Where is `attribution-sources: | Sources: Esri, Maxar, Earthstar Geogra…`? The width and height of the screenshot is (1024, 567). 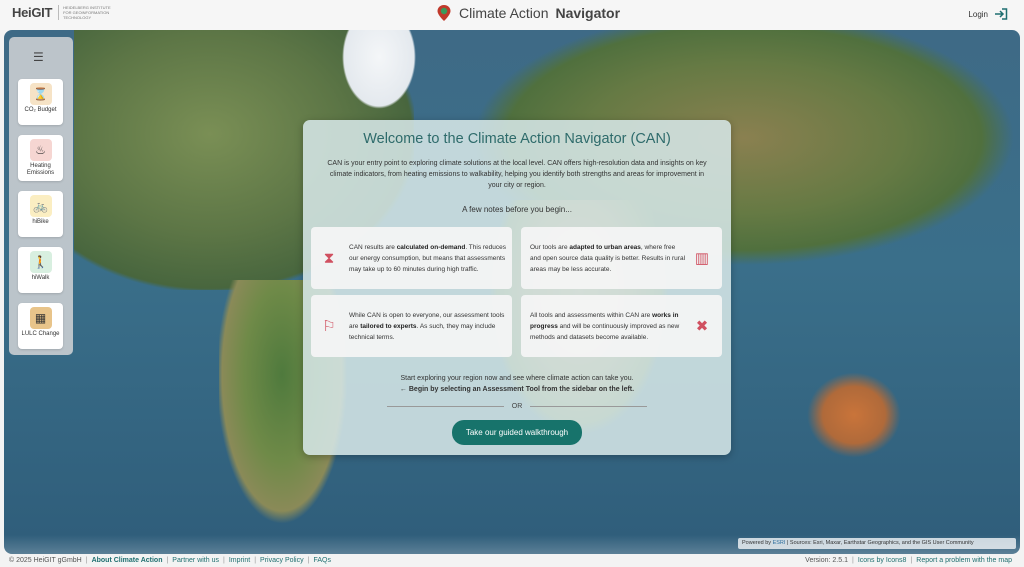
attribution-sources: | Sources: Esri, Maxar, Earthstar Geogra… is located at coordinates (879, 543).